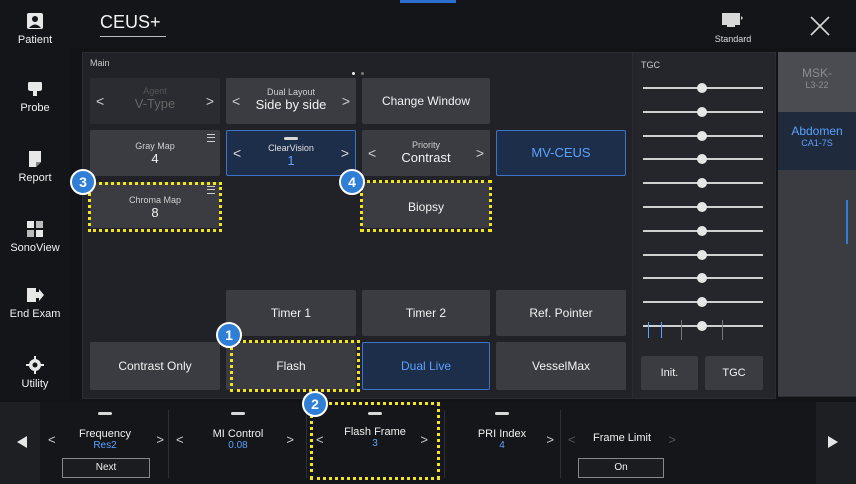 This screenshot has width=856, height=484. Describe the element at coordinates (155, 91) in the screenshot. I see `agent-label: Agent` at that location.